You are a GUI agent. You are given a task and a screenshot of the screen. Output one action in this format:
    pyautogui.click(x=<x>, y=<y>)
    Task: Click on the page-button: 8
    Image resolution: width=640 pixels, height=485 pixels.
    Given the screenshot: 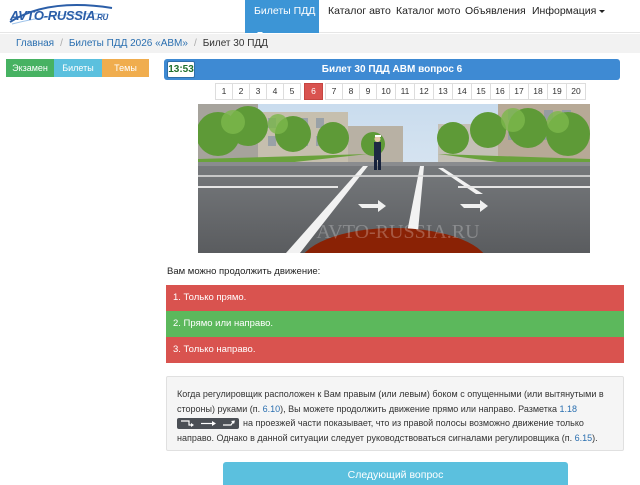 What is the action you would take?
    pyautogui.click(x=351, y=91)
    